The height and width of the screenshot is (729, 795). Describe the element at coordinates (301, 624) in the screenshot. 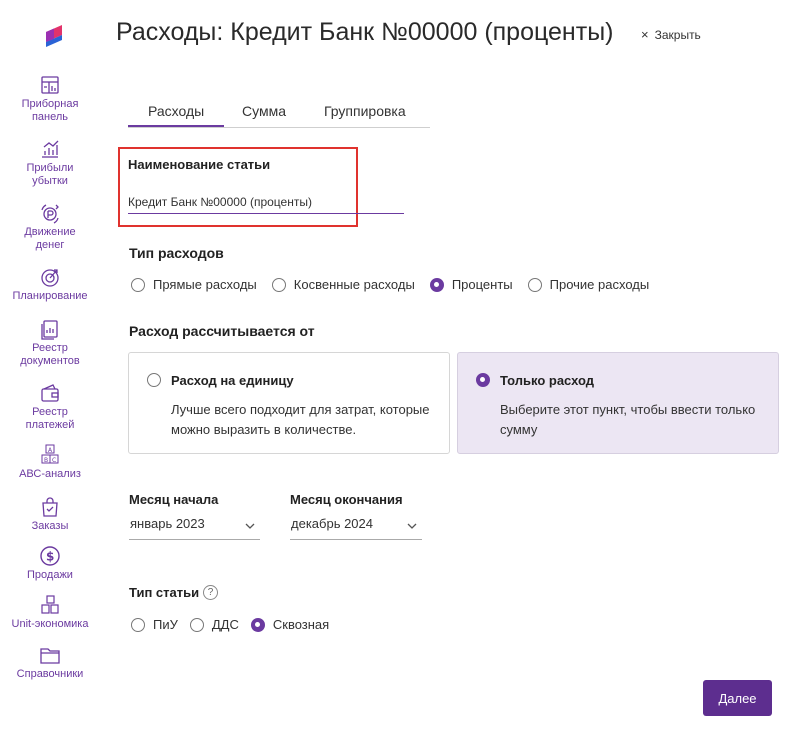

I see `radio-label: Сквозная` at that location.